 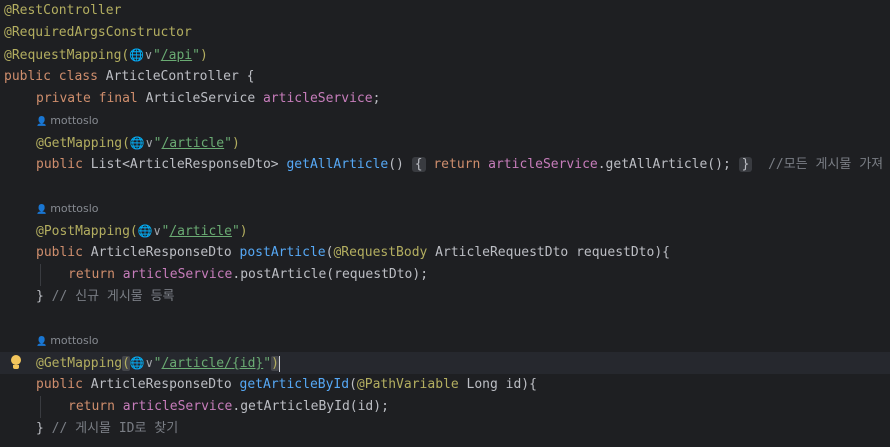 What do you see at coordinates (294, 384) in the screenshot?
I see `method-name: getArticleById` at bounding box center [294, 384].